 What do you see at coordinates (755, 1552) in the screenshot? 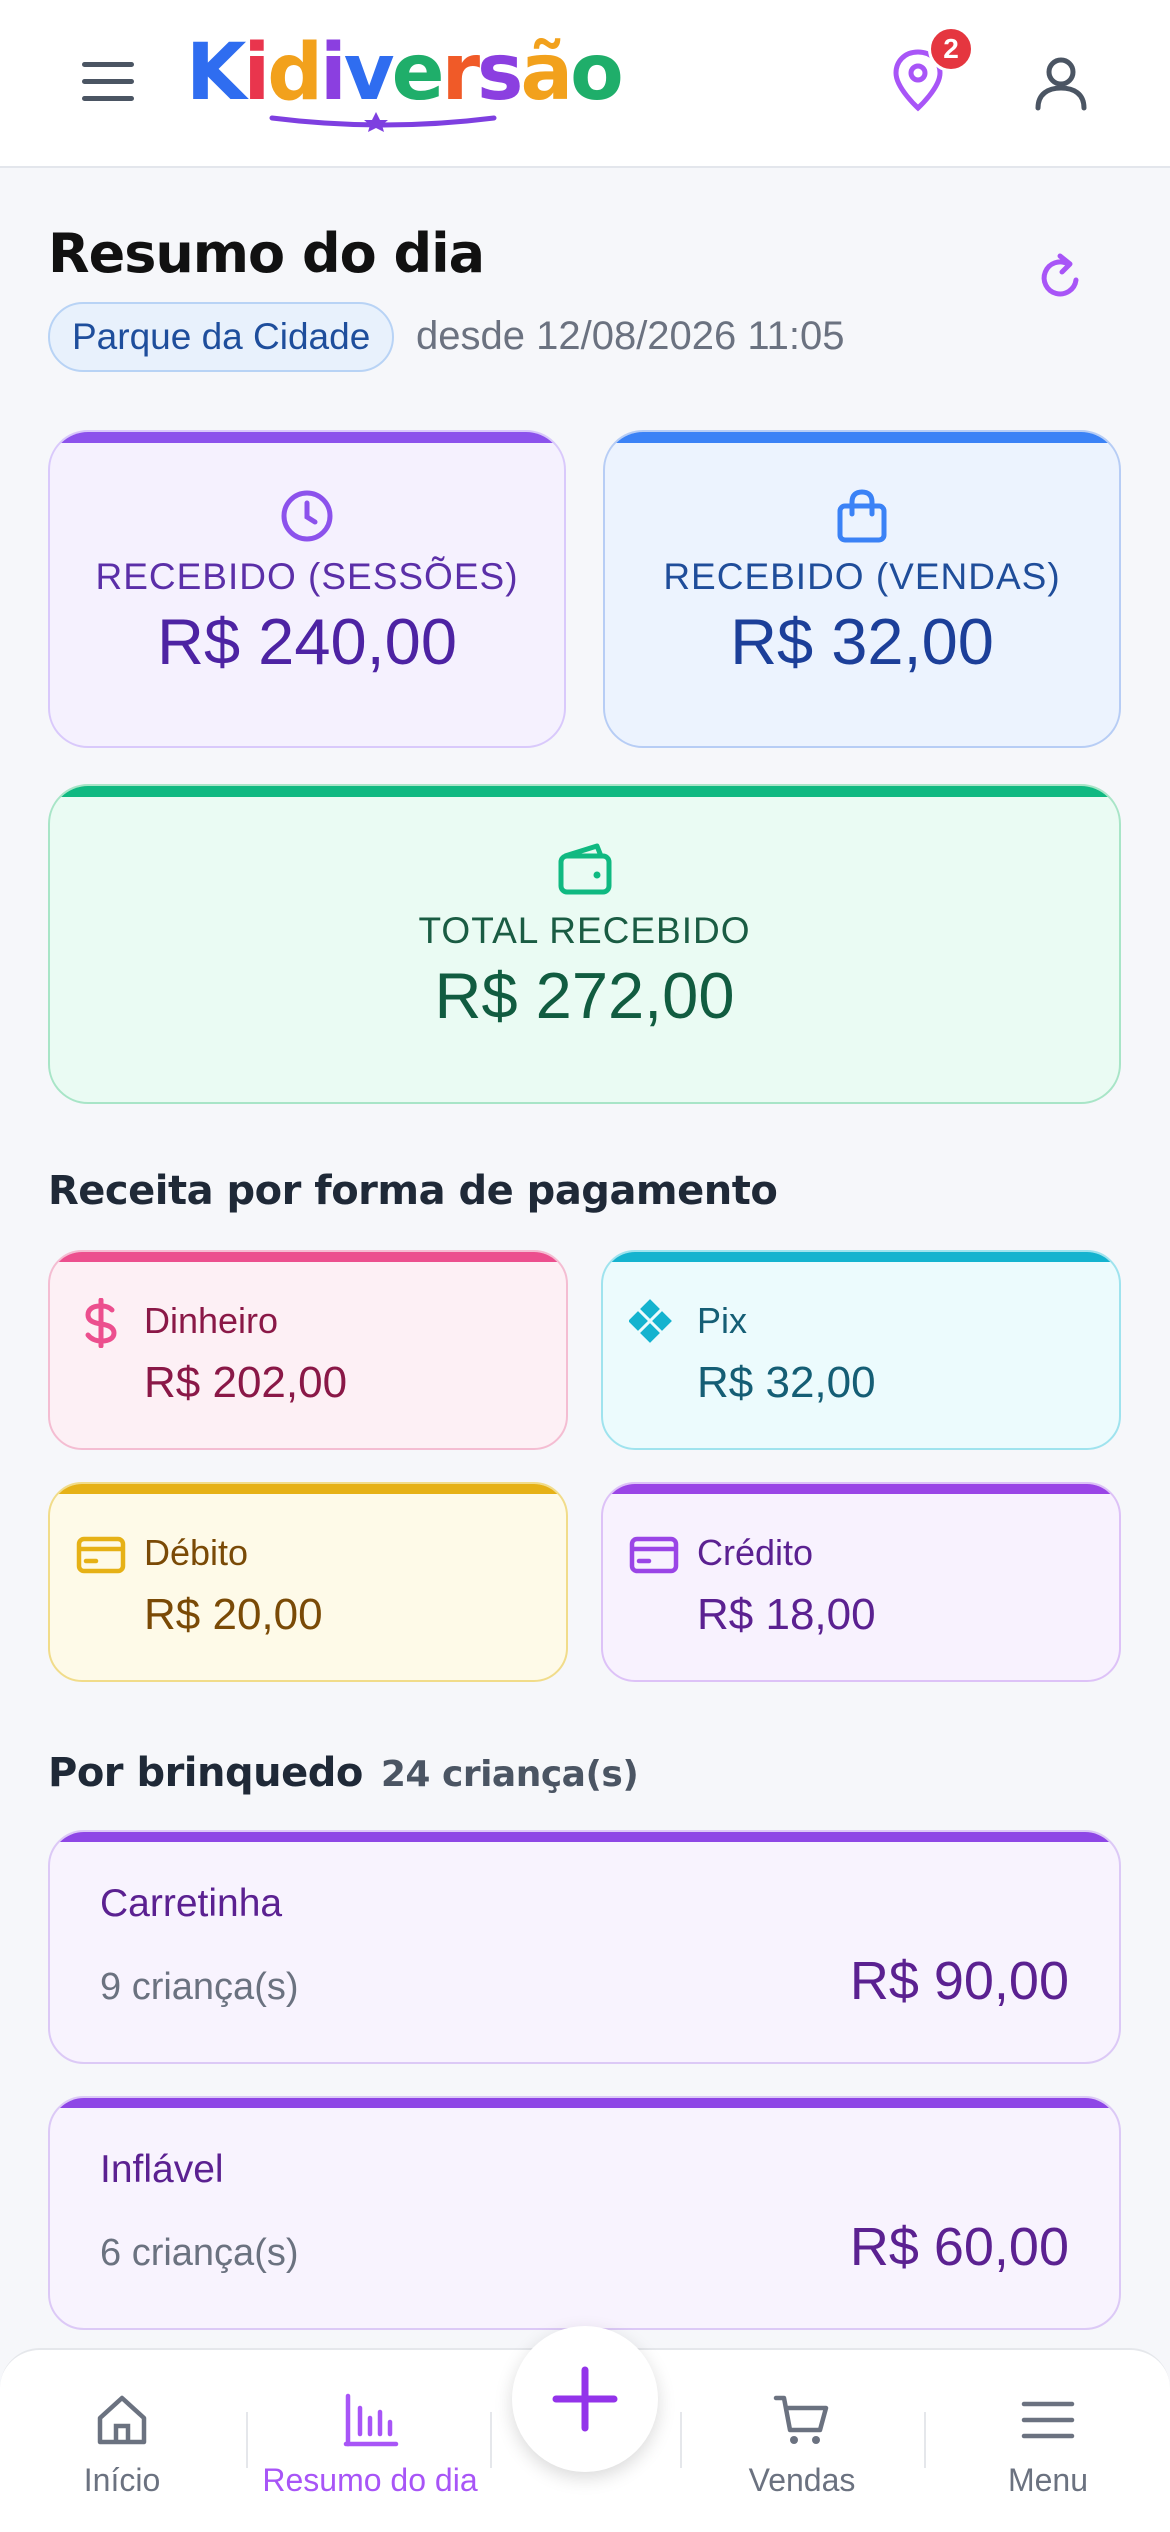
I see `payment-label: Crédito` at bounding box center [755, 1552].